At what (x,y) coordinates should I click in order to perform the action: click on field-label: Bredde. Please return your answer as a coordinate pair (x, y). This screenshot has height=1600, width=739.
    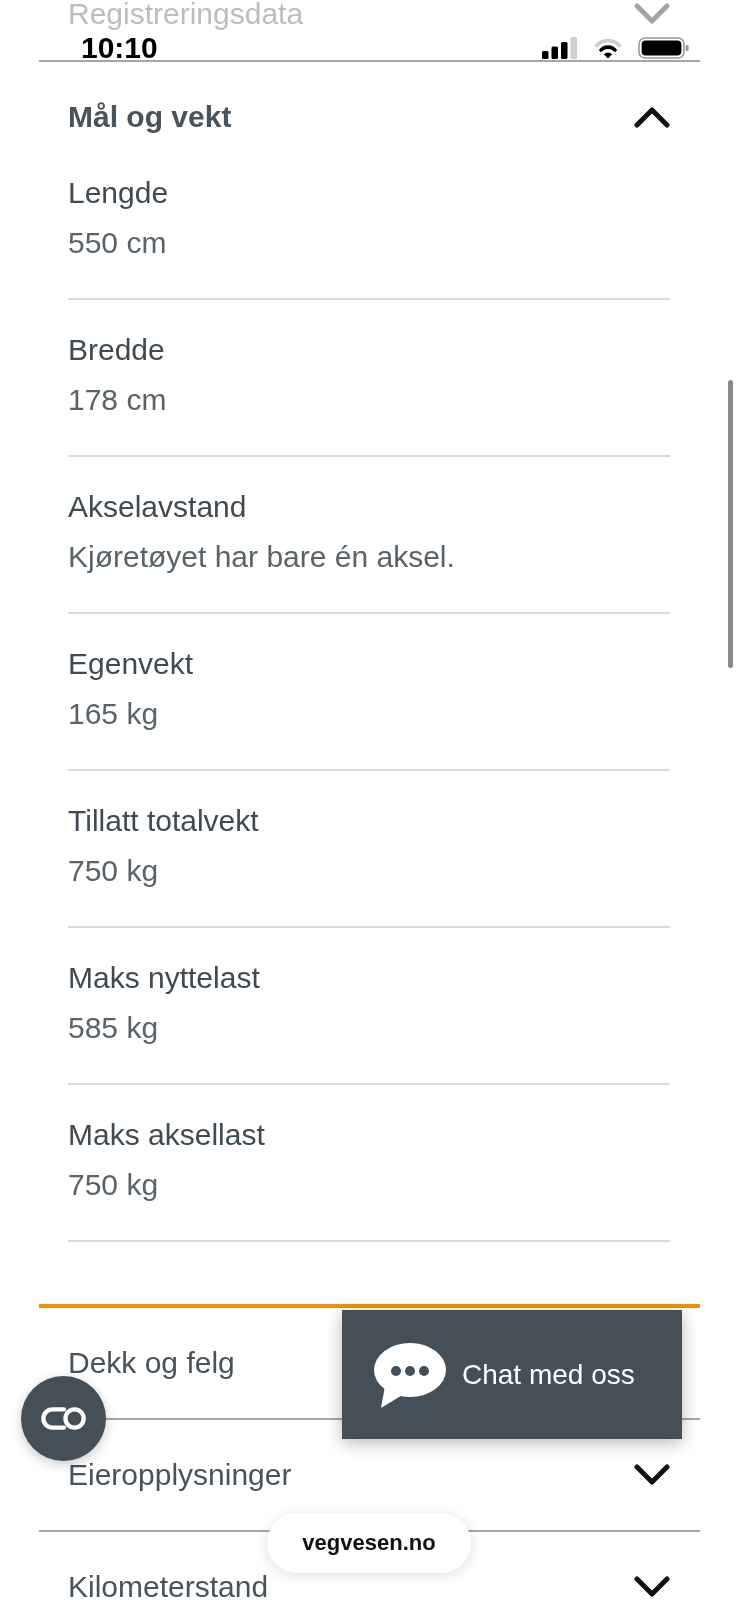
    Looking at the image, I should click on (116, 350).